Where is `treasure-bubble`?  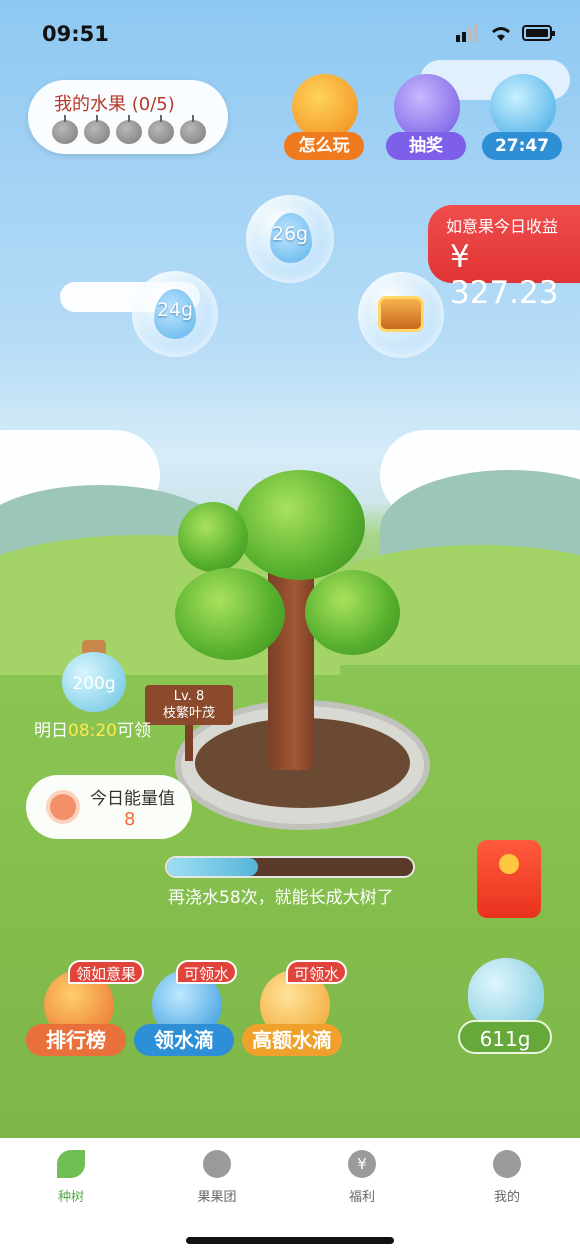
treasure-bubble is located at coordinates (401, 315).